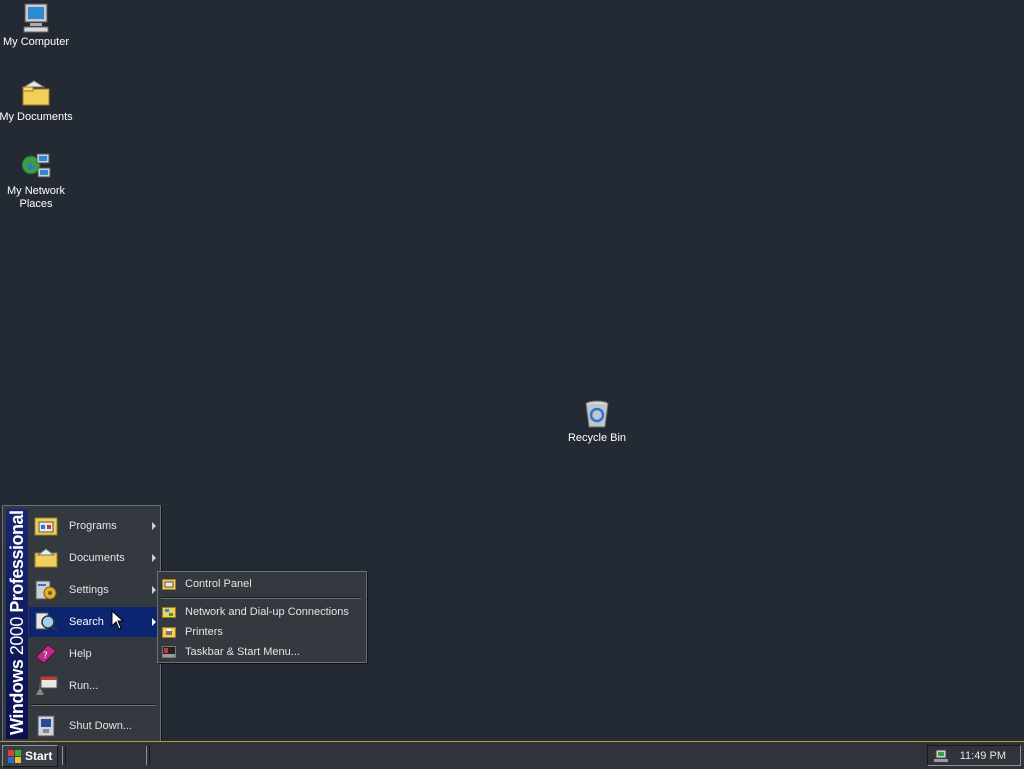  I want to click on documents-icon, so click(46, 558).